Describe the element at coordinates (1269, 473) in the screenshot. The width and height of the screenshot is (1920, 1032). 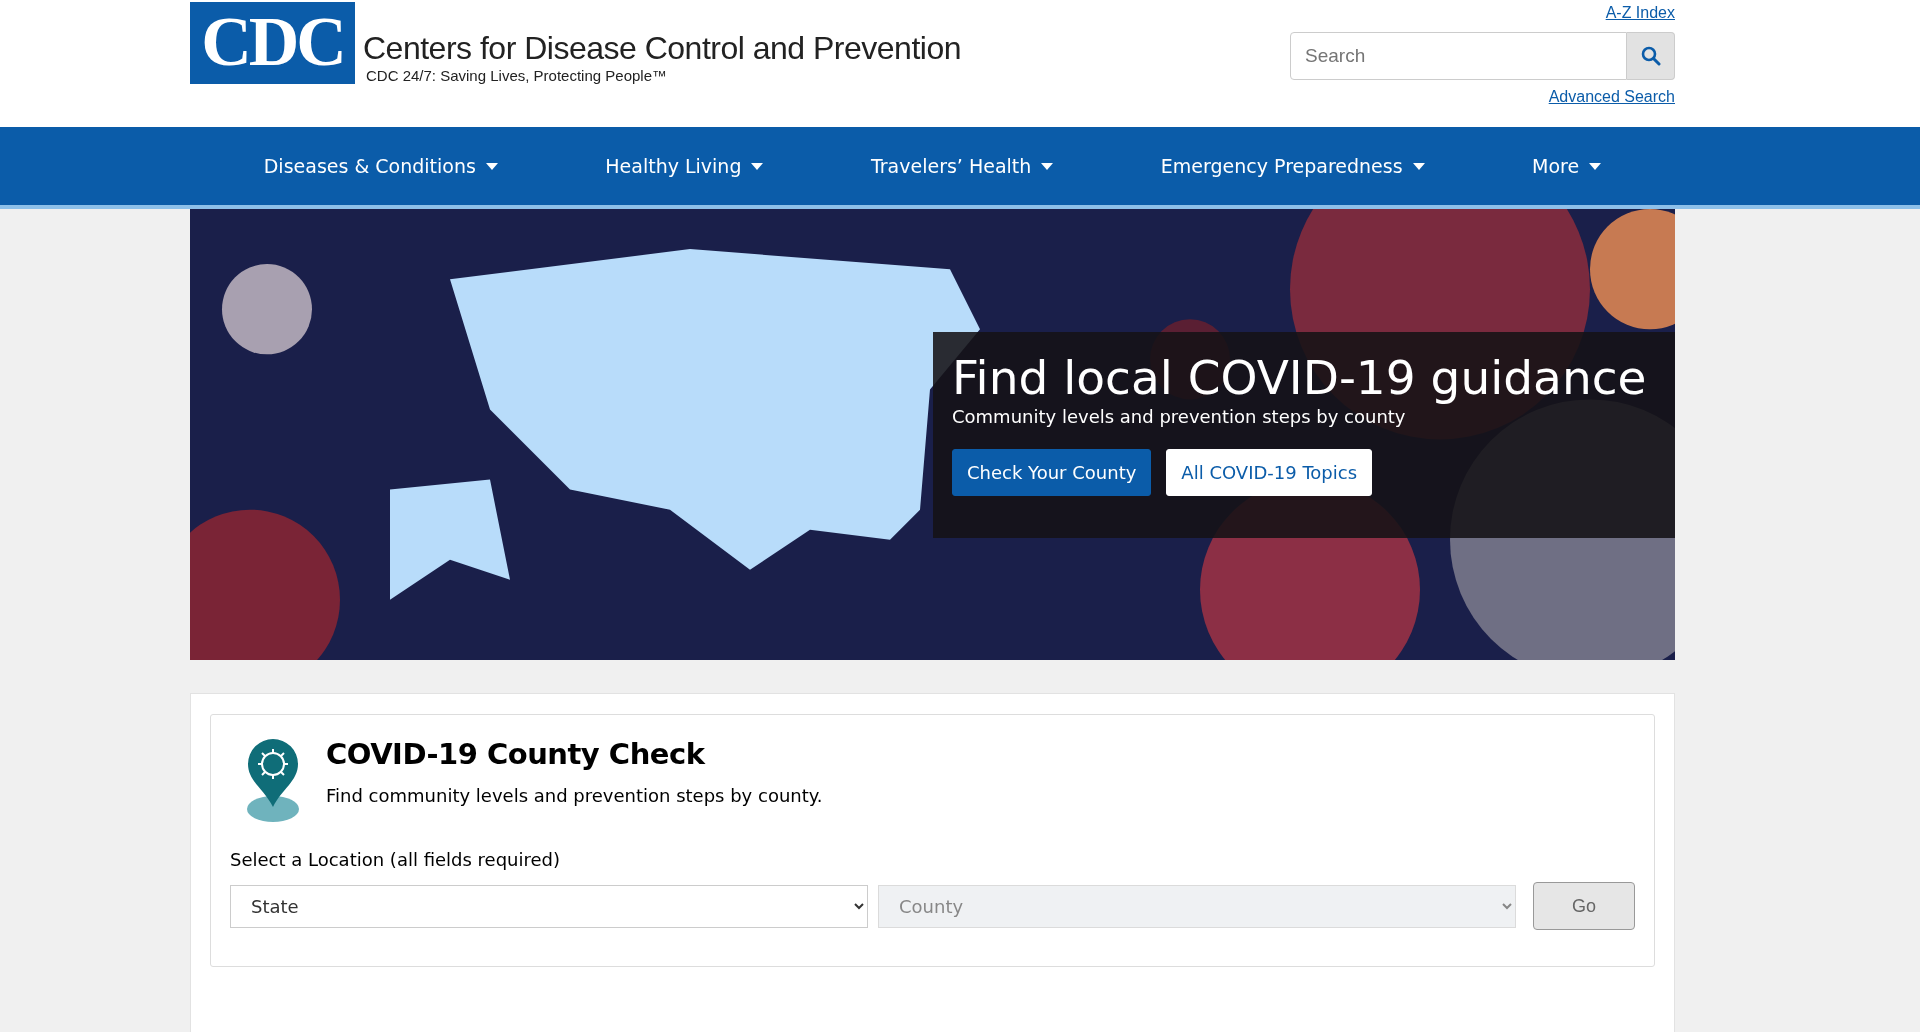
I see `hero-button: All COVID-19 Topics` at that location.